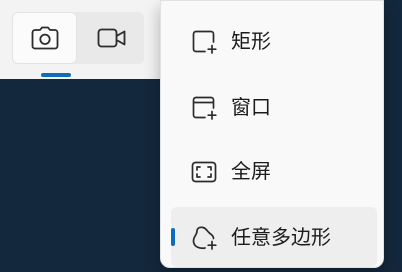  What do you see at coordinates (204, 42) in the screenshot?
I see `rectangle-snip-icon` at bounding box center [204, 42].